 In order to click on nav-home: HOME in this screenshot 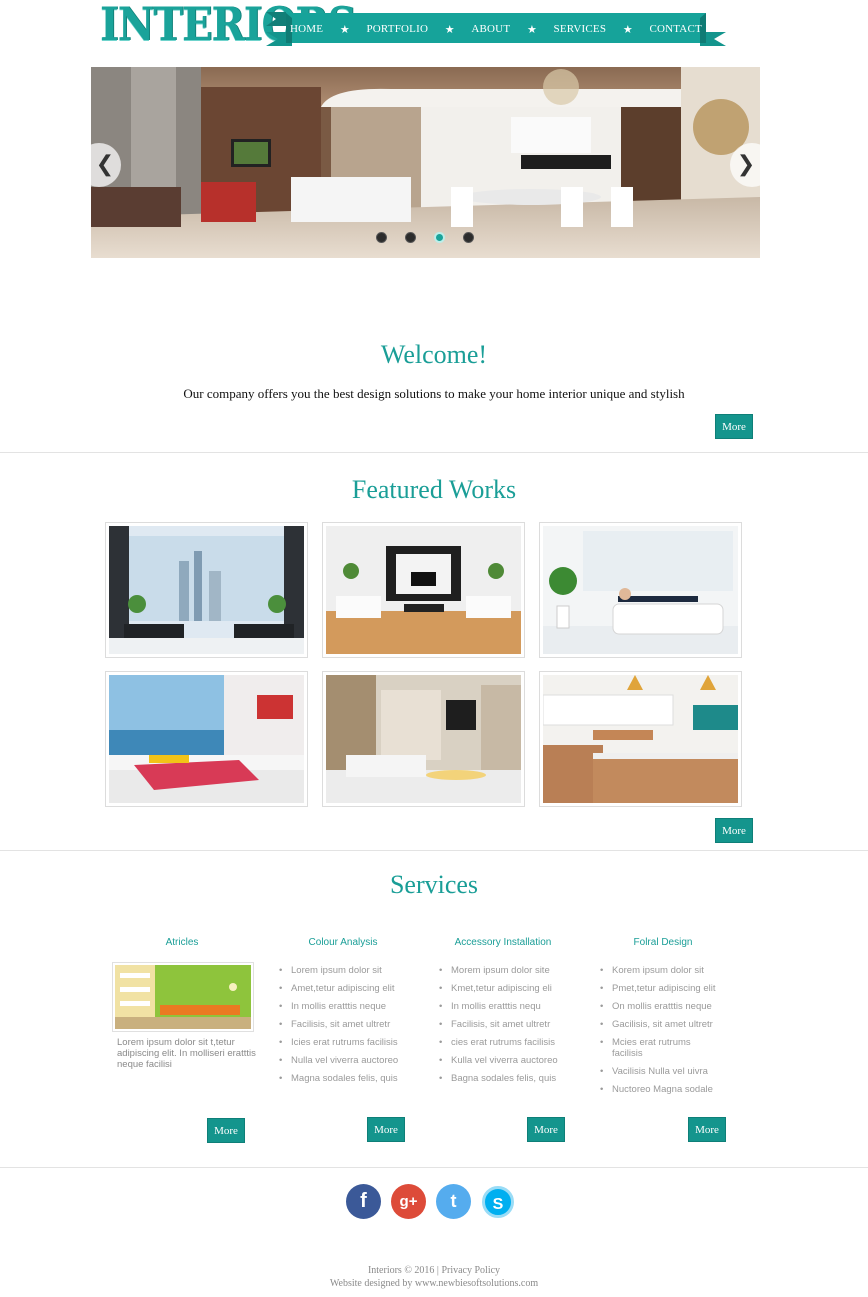, I will do `click(306, 29)`.